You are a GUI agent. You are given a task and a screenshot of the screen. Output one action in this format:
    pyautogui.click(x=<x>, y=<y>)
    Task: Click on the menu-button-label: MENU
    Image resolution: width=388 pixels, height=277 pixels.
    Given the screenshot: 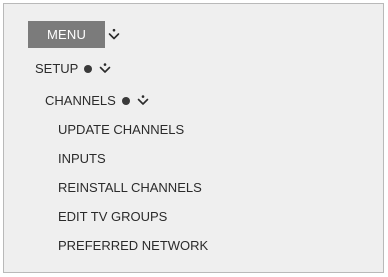 What is the action you would take?
    pyautogui.click(x=66, y=34)
    